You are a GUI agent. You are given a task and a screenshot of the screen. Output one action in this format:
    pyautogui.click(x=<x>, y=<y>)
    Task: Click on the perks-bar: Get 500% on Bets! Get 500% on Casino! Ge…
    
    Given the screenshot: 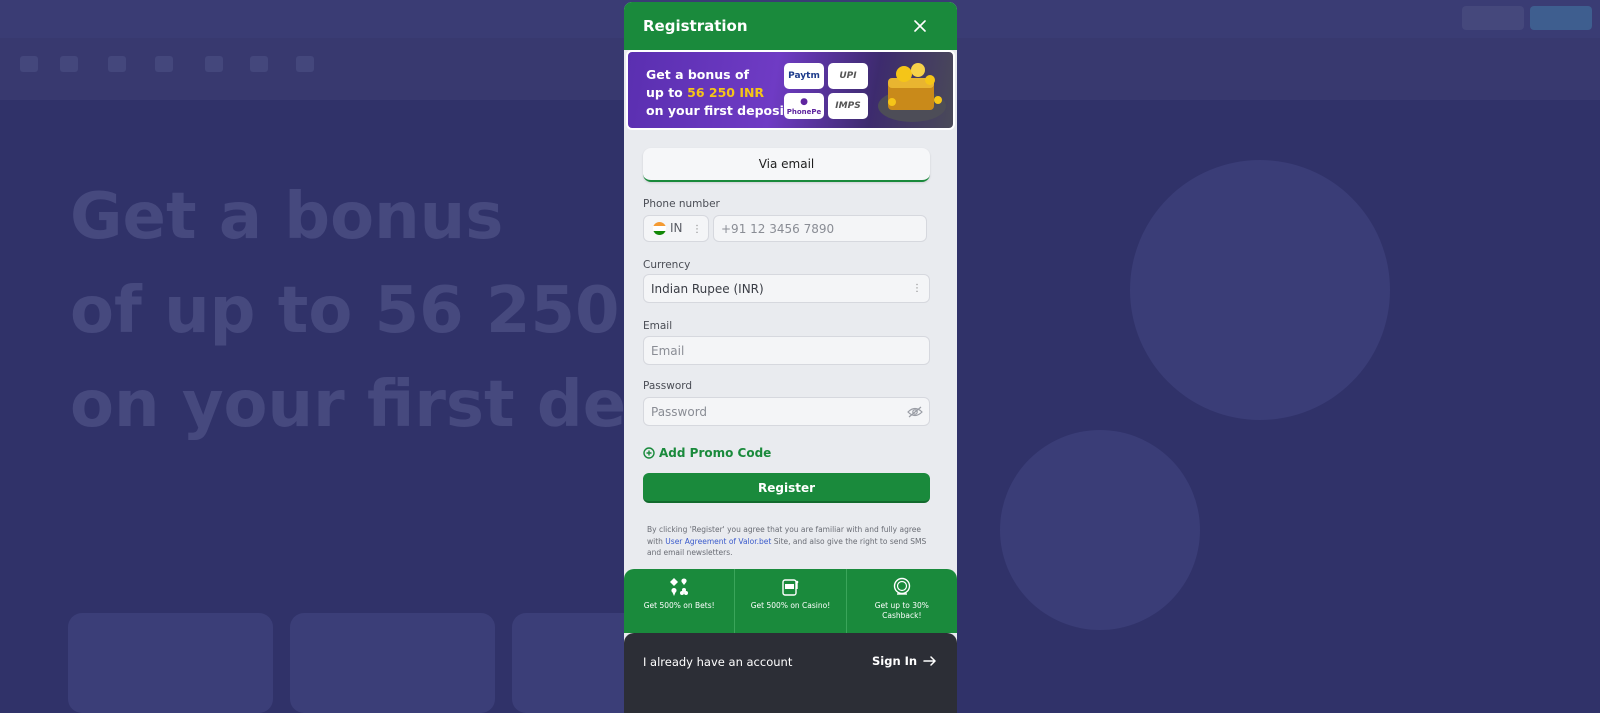 What is the action you would take?
    pyautogui.click(x=790, y=601)
    